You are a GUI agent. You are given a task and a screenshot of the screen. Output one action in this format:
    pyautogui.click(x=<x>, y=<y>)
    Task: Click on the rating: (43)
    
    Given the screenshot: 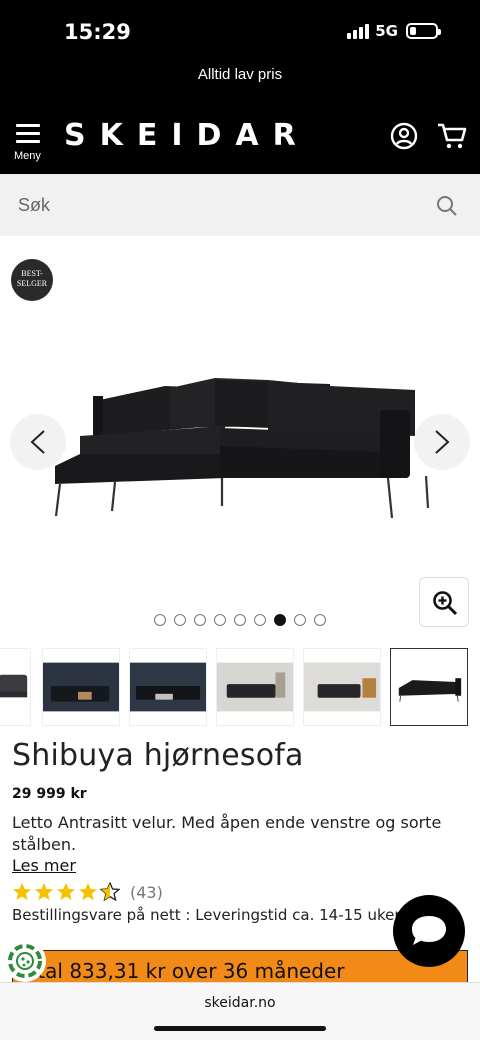 What is the action you would take?
    pyautogui.click(x=87, y=892)
    